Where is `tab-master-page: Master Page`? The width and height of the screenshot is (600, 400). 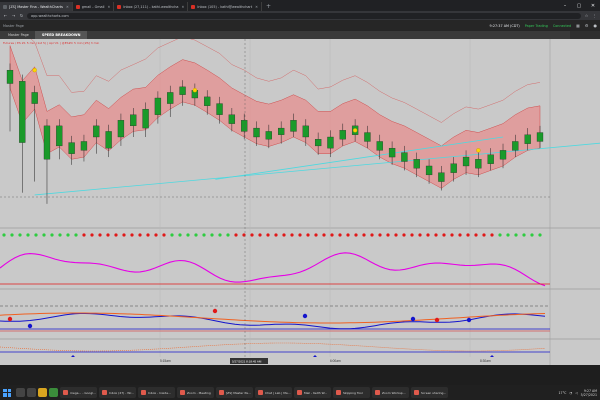 tab-master-page: Master Page is located at coordinates (19, 35).